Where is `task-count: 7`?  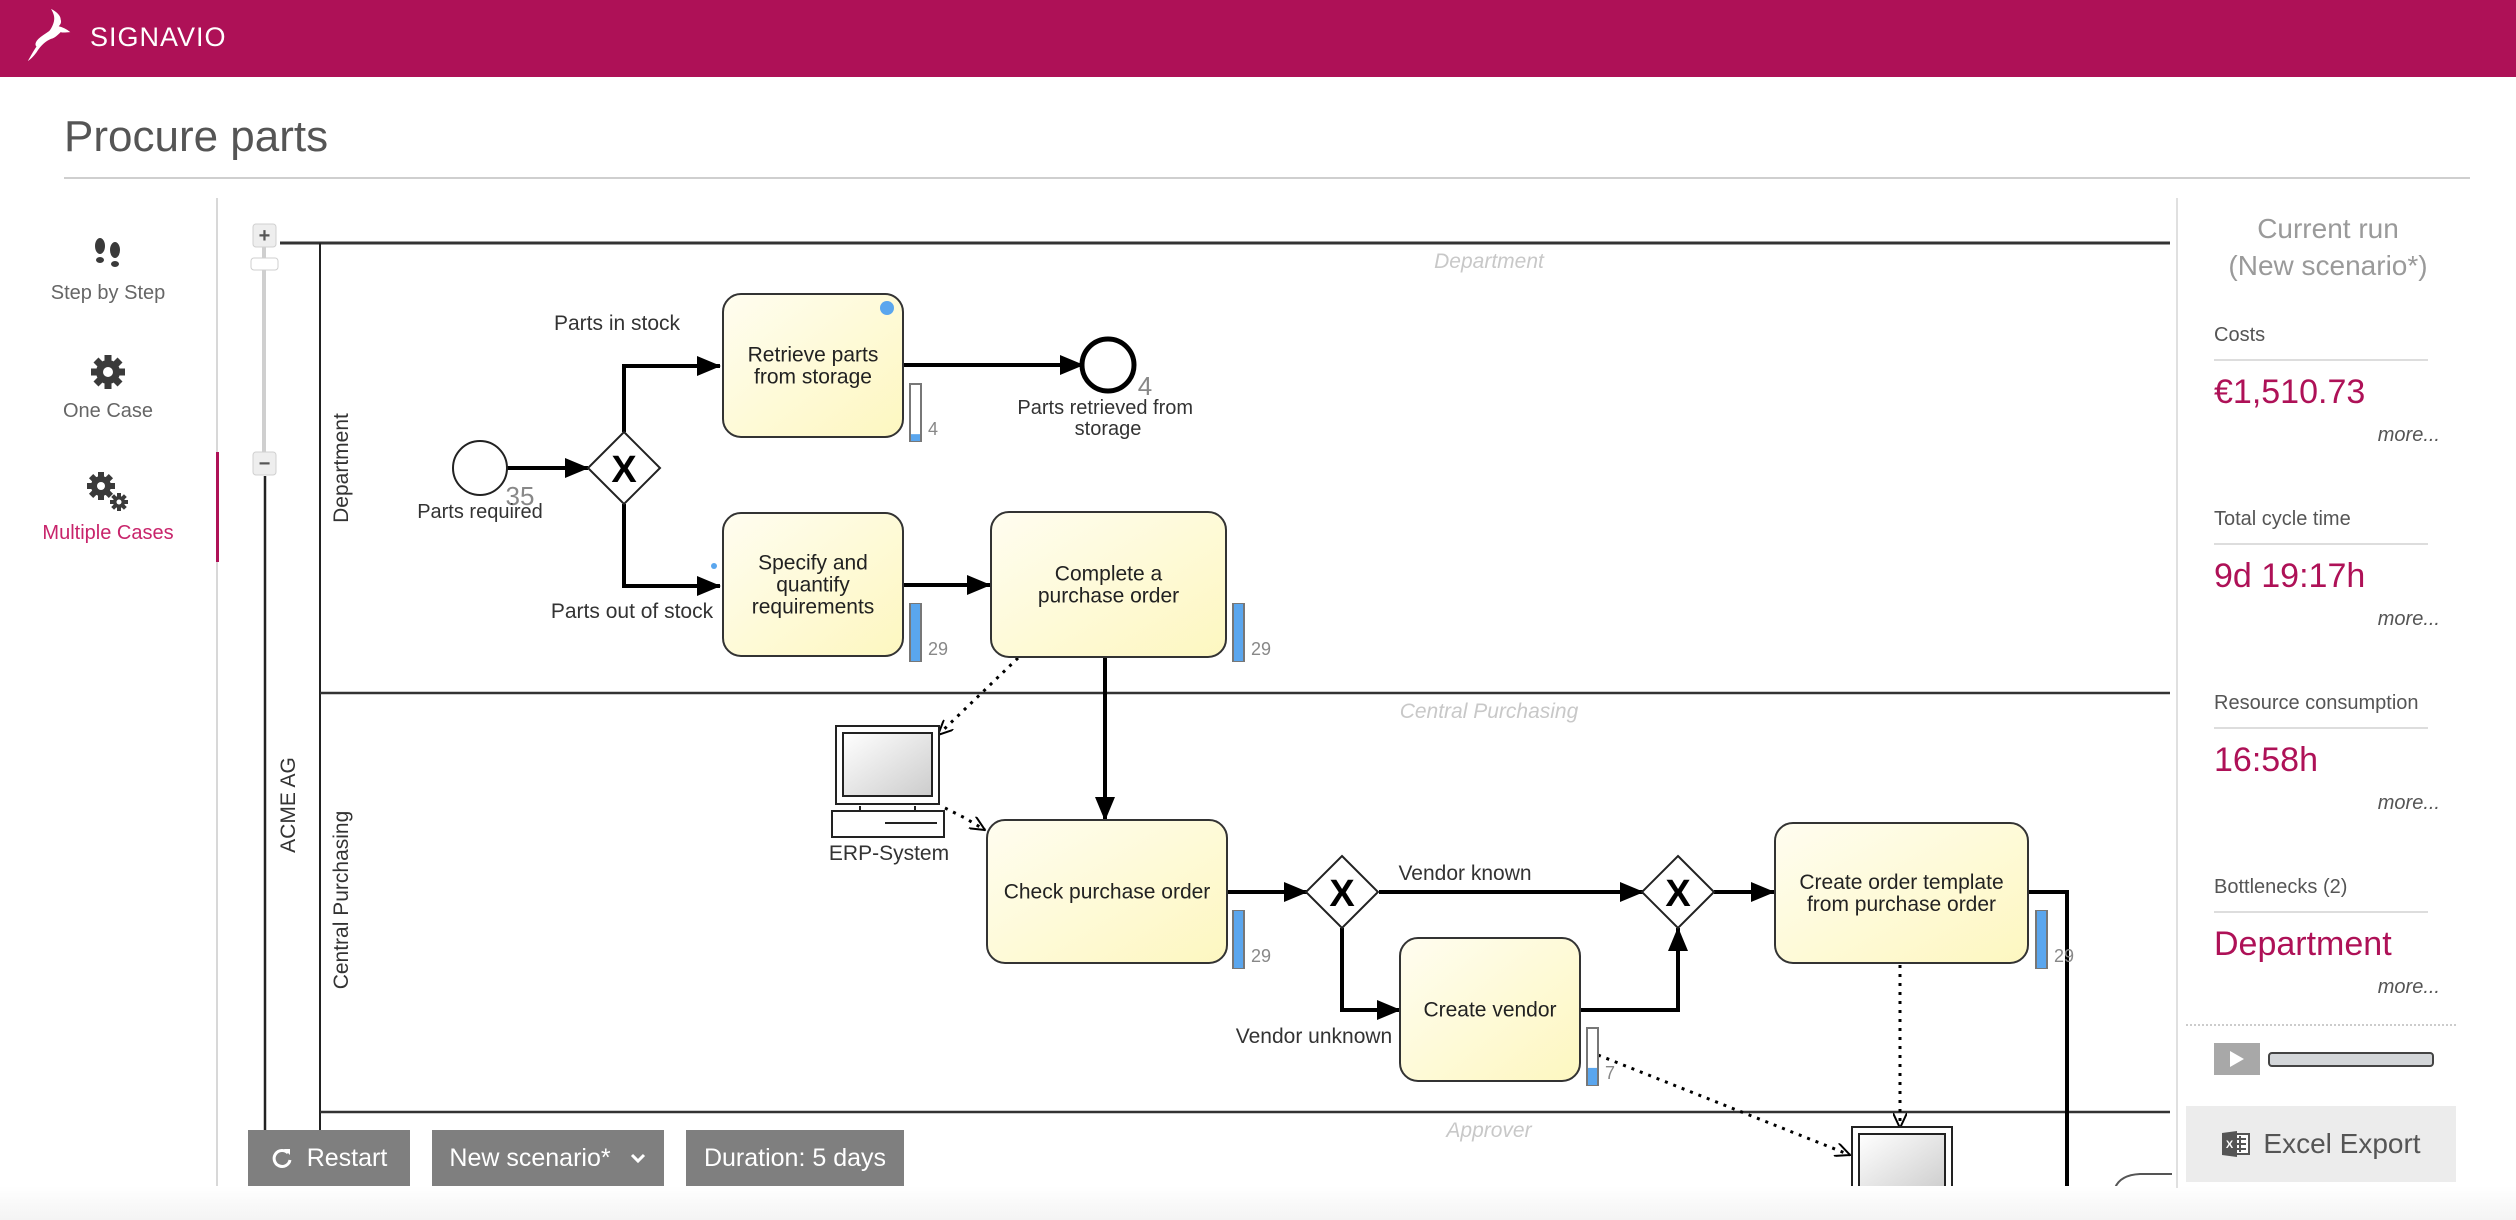 task-count: 7 is located at coordinates (1610, 1073).